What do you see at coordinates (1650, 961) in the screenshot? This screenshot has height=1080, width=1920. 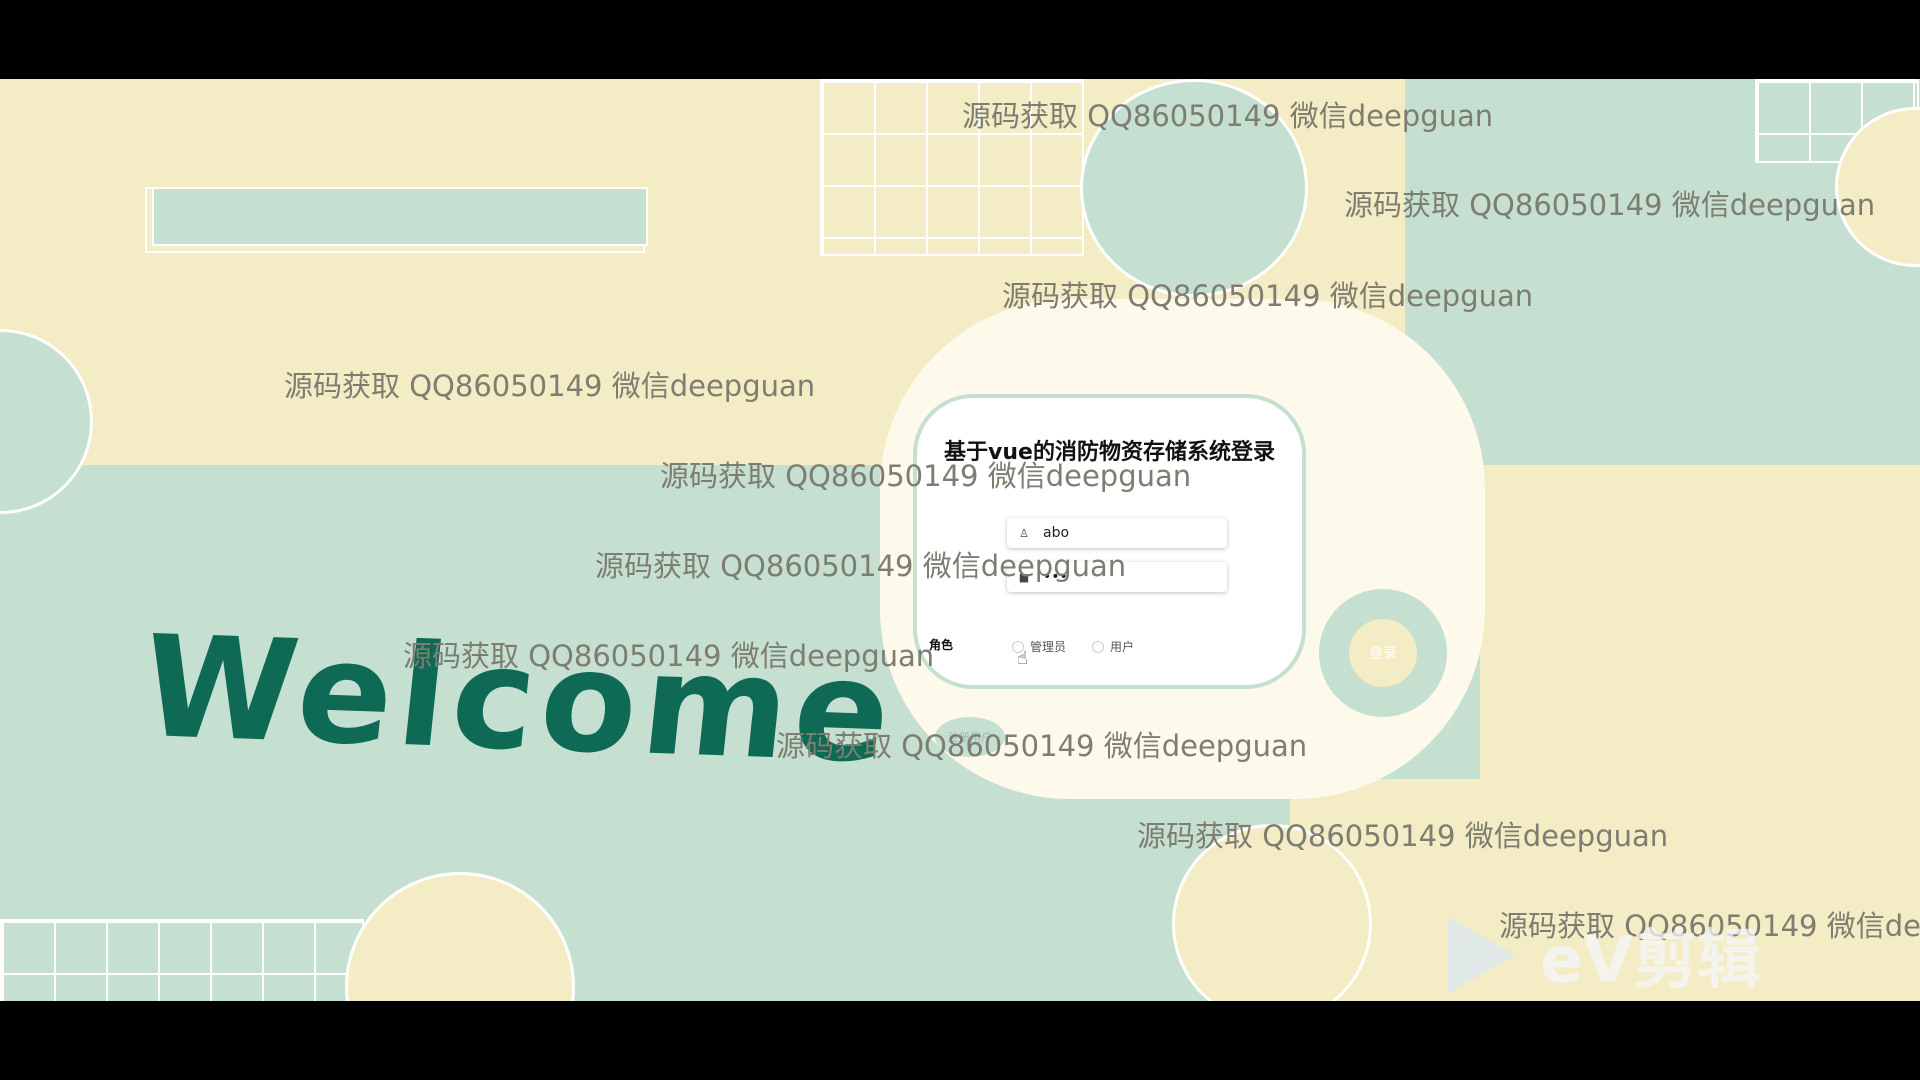 I see `ev-logo-text: eV剪辑` at bounding box center [1650, 961].